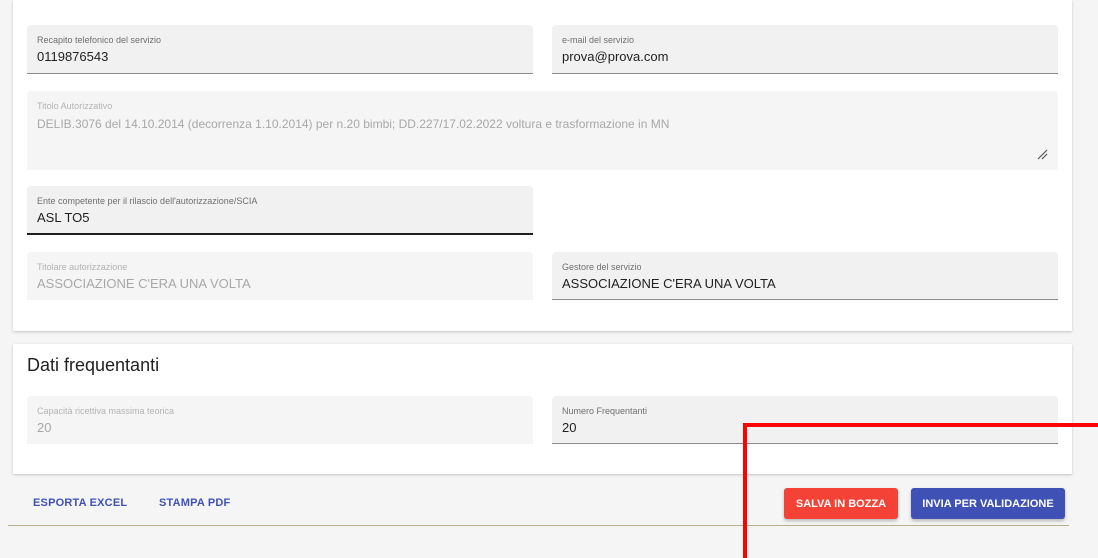 The height and width of the screenshot is (558, 1098). I want to click on email-field: e-mail del servizio prova@prova.com, so click(805, 49).